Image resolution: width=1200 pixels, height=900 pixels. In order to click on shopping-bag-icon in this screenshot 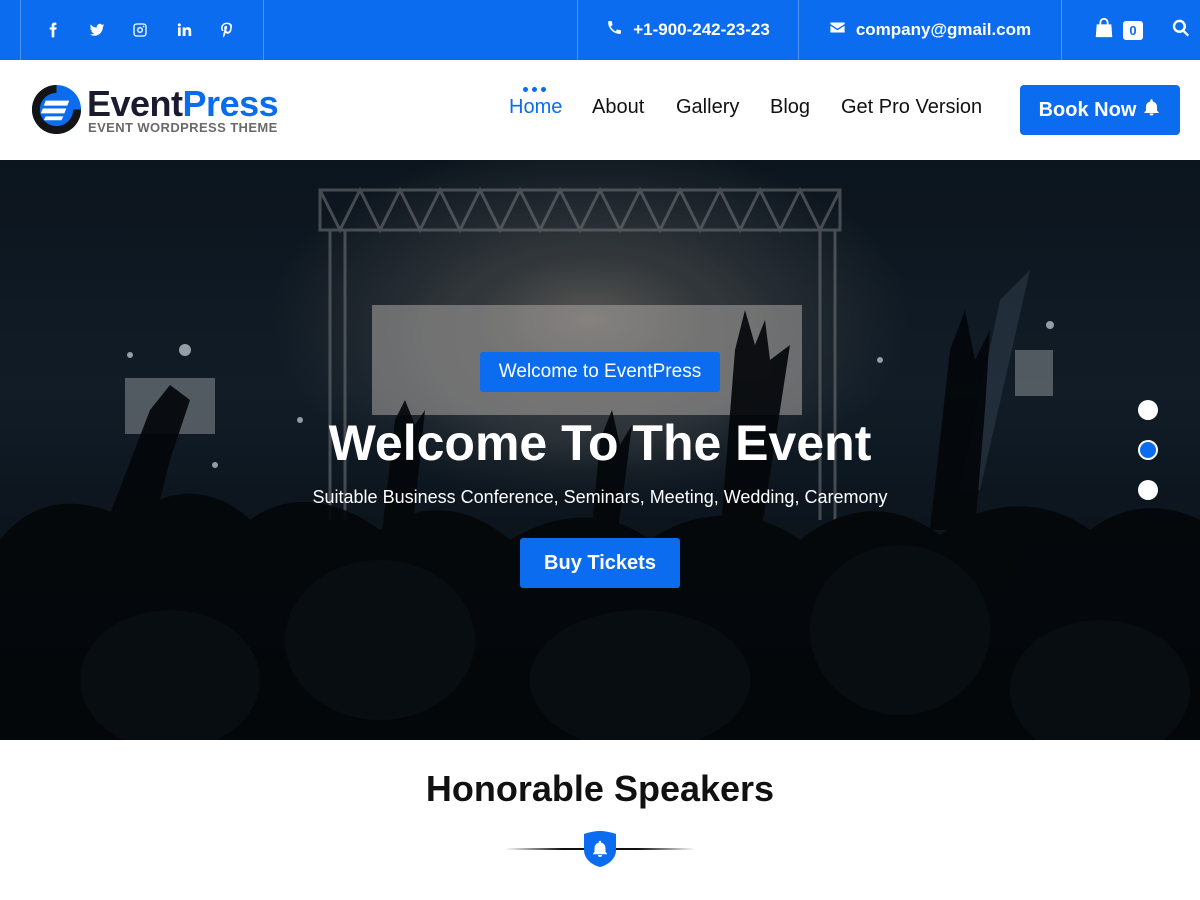, I will do `click(1104, 30)`.